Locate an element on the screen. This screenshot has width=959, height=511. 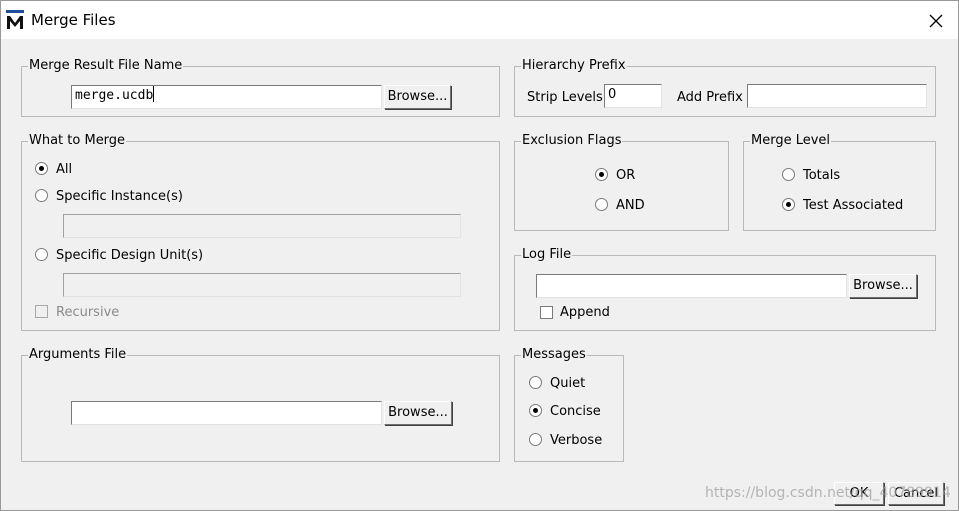
messages-verbose-label: Verbose is located at coordinates (576, 440).